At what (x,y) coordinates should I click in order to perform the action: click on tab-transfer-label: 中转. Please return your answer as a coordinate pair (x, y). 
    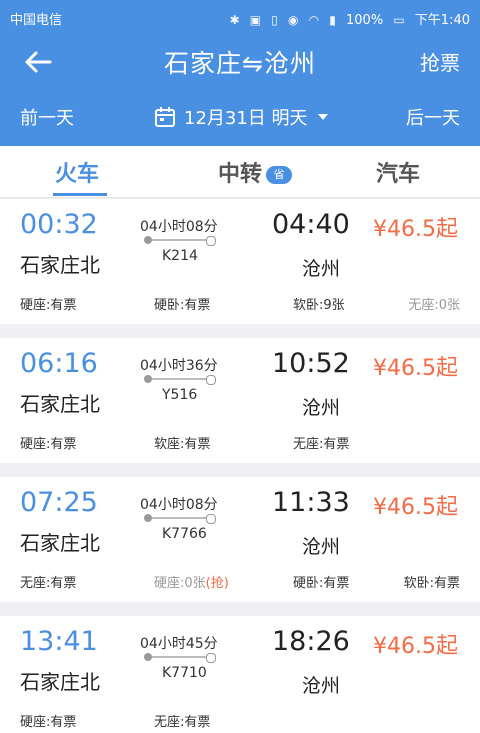
    Looking at the image, I should click on (240, 174).